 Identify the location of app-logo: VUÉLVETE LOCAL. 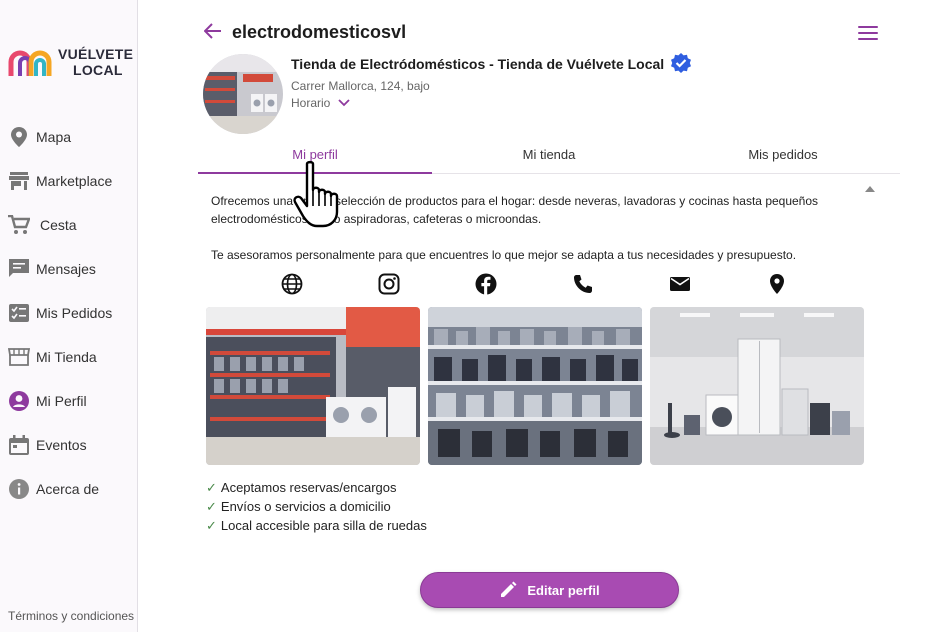
(70, 62).